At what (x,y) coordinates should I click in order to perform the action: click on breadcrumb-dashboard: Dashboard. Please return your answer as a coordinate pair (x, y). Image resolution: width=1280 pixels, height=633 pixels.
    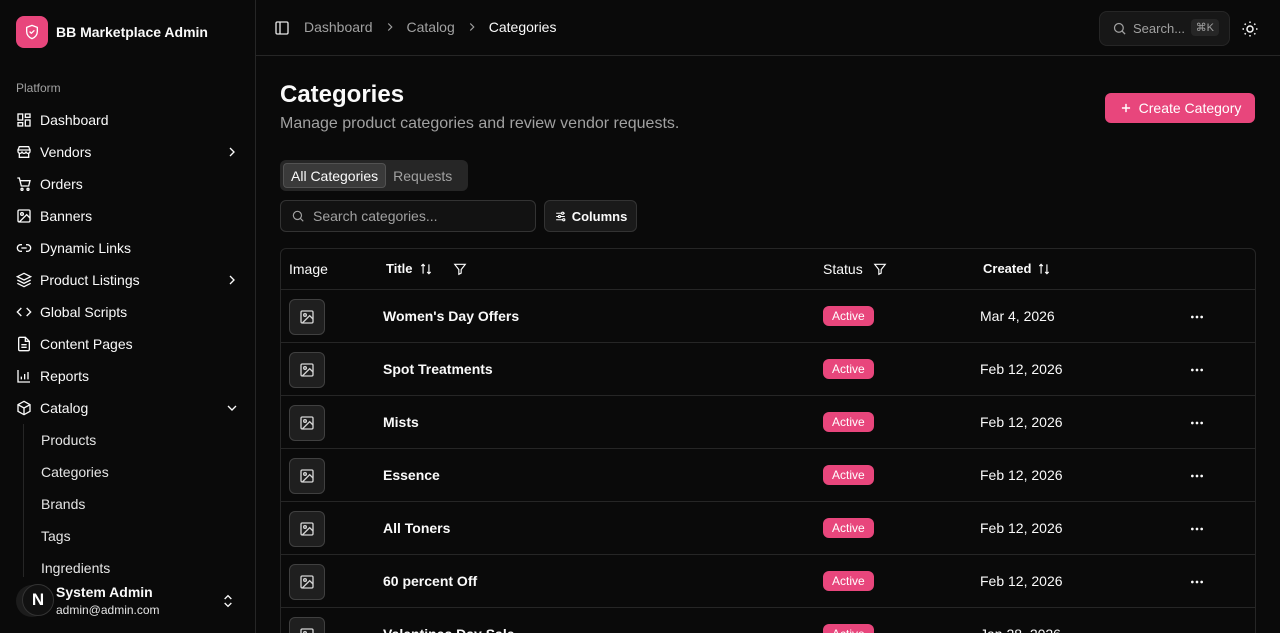
    Looking at the image, I should click on (338, 27).